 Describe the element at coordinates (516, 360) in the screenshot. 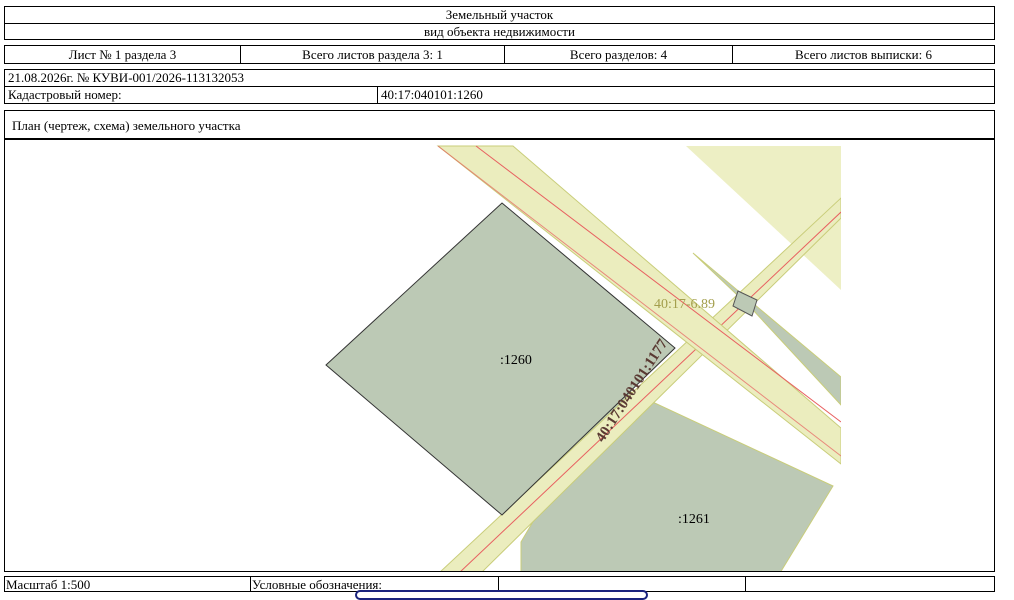

I see `parcel-1260-label: :1260` at that location.